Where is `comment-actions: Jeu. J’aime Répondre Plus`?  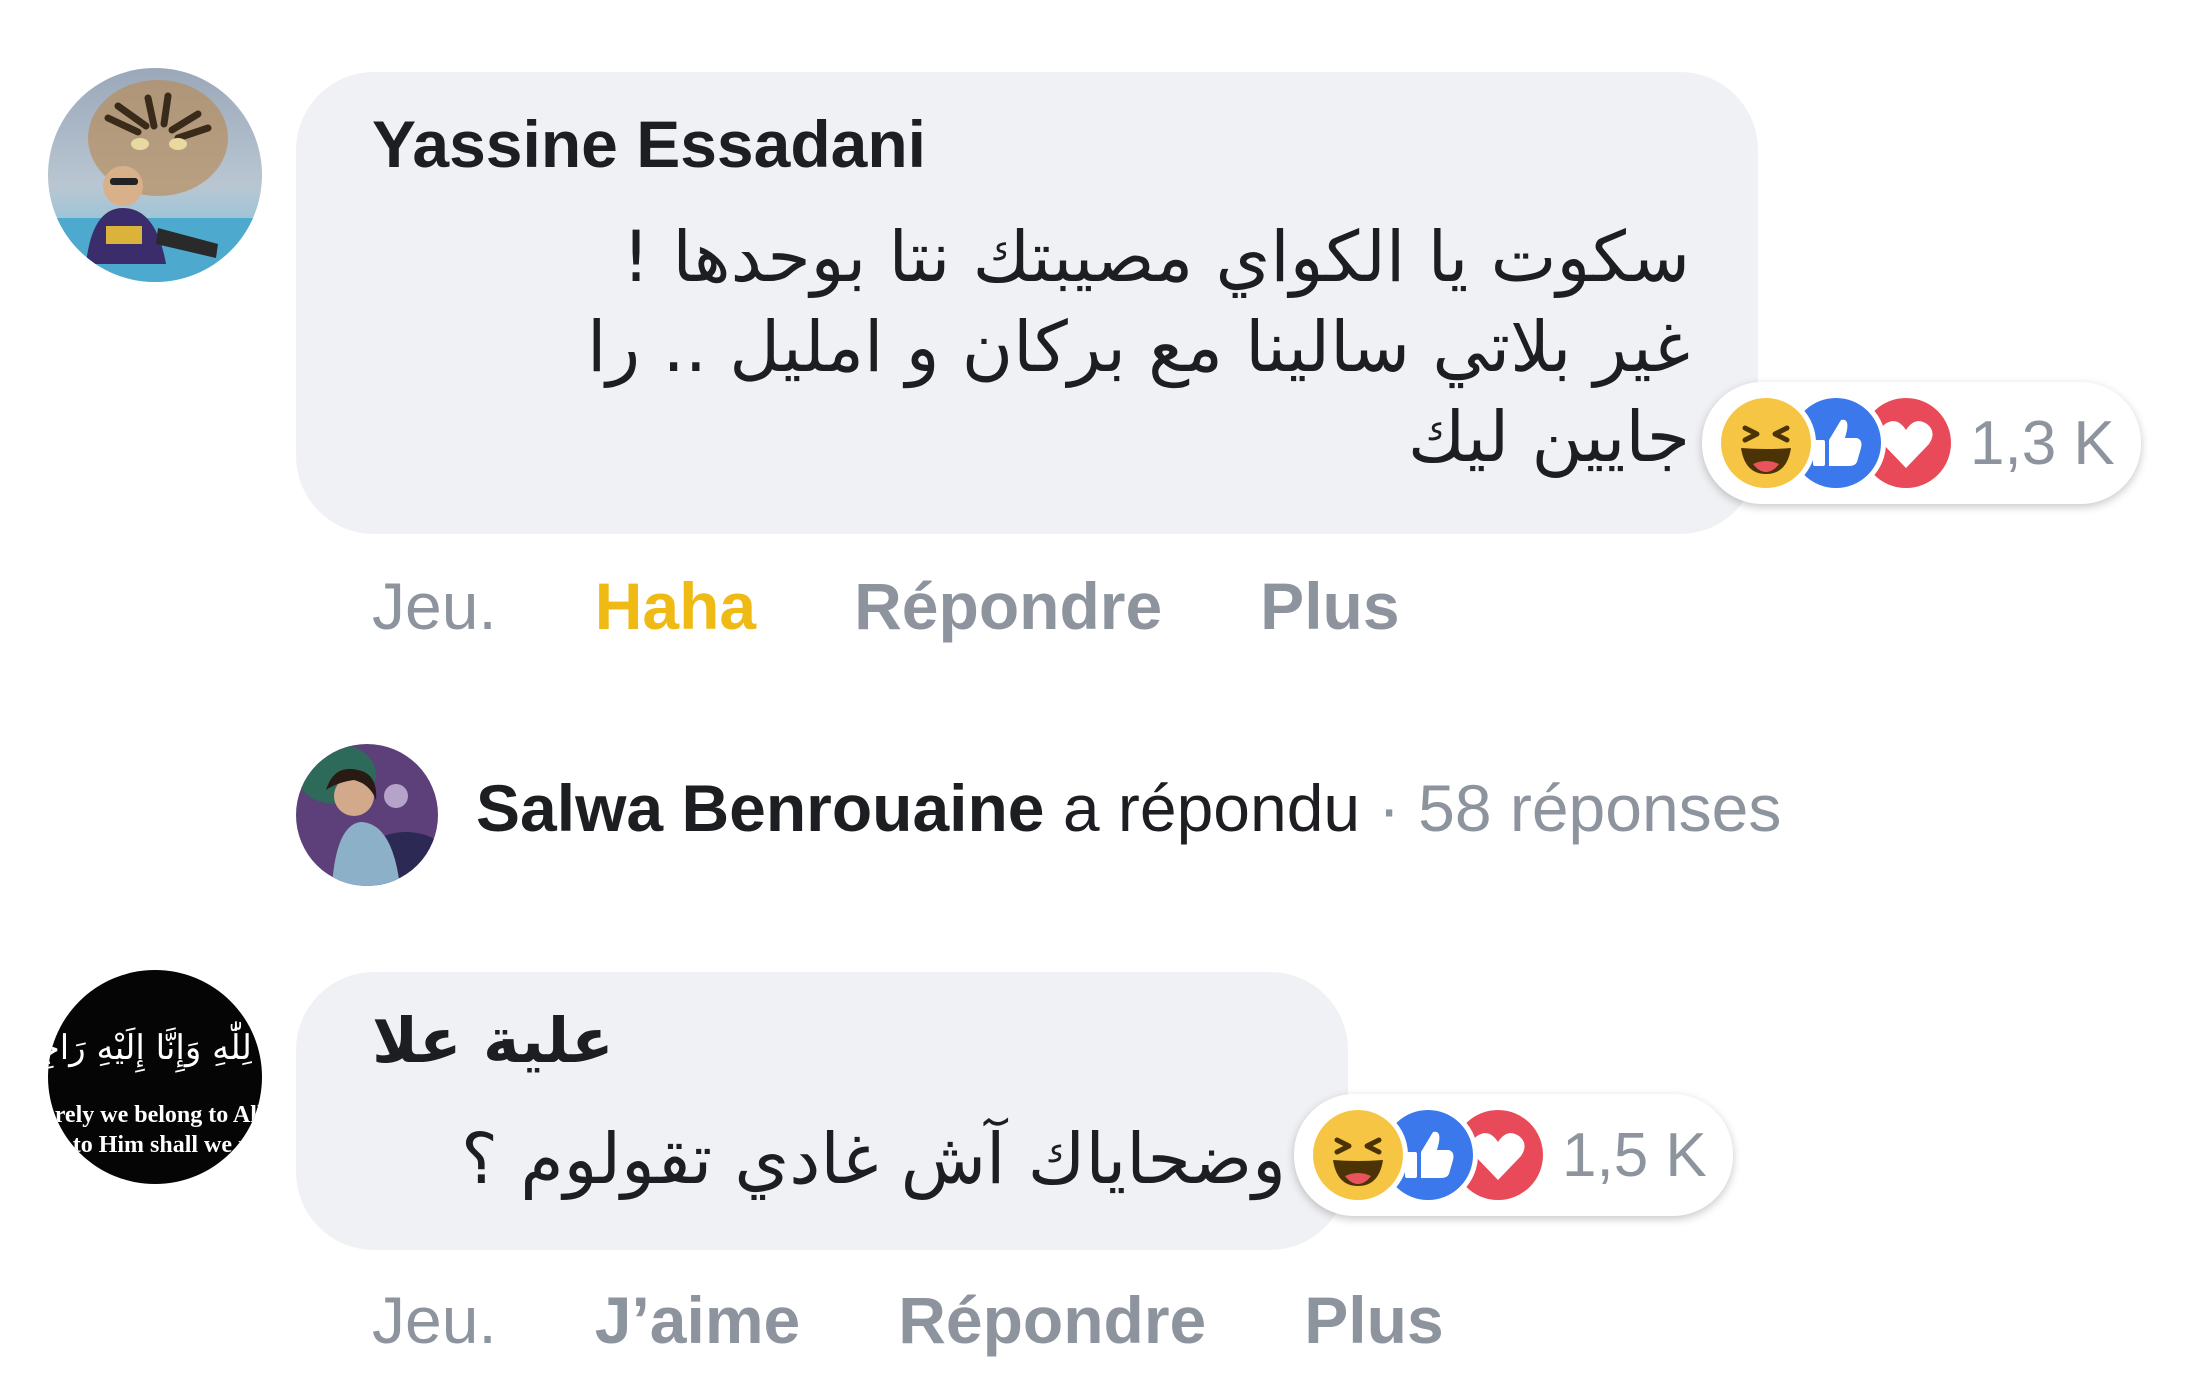 comment-actions: Jeu. J’aime Répondre Plus is located at coordinates (957, 1320).